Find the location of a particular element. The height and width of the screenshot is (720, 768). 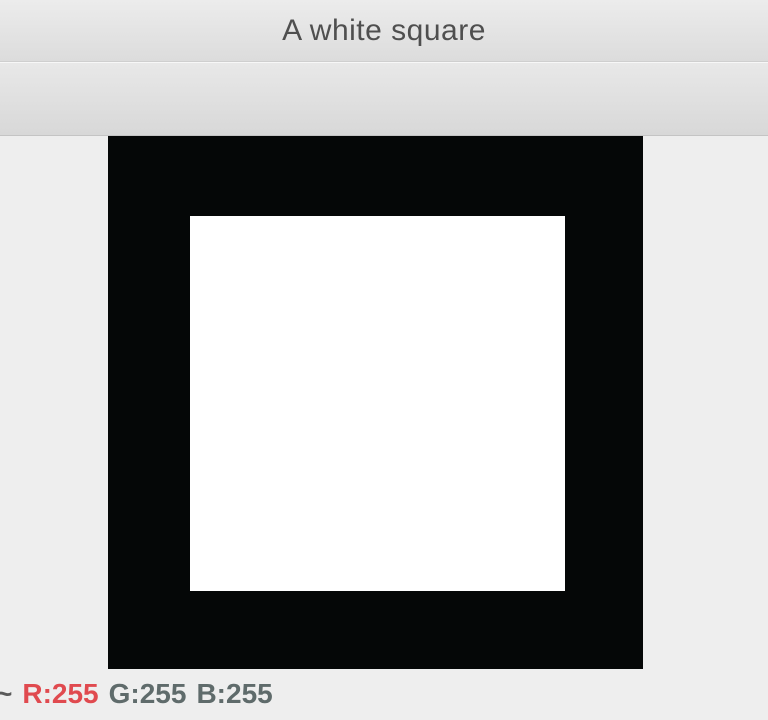

blue-channel-value: B:255 is located at coordinates (234, 693).